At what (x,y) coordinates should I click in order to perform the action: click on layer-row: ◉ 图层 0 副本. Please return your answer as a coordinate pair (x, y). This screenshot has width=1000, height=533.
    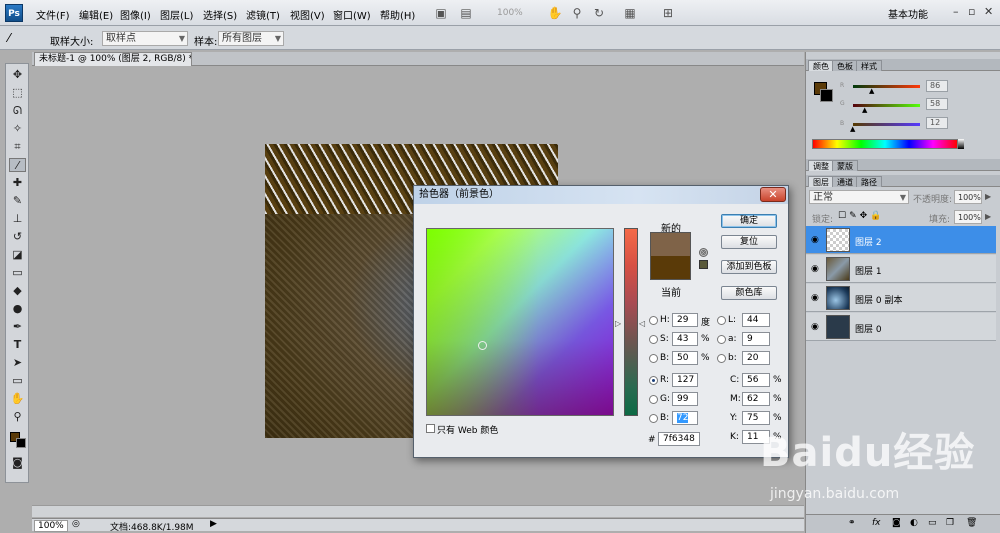
    Looking at the image, I should click on (901, 298).